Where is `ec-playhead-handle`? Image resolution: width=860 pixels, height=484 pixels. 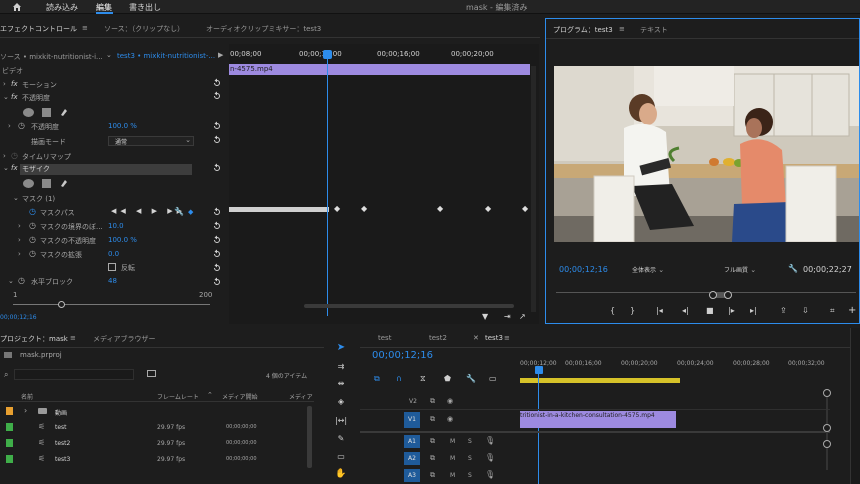
ec-playhead-handle is located at coordinates (327, 54).